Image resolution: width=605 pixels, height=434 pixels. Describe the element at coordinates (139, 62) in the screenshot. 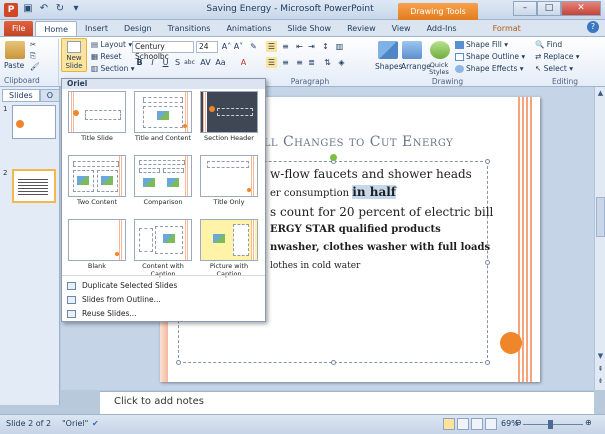

I see `bold-button: B` at that location.